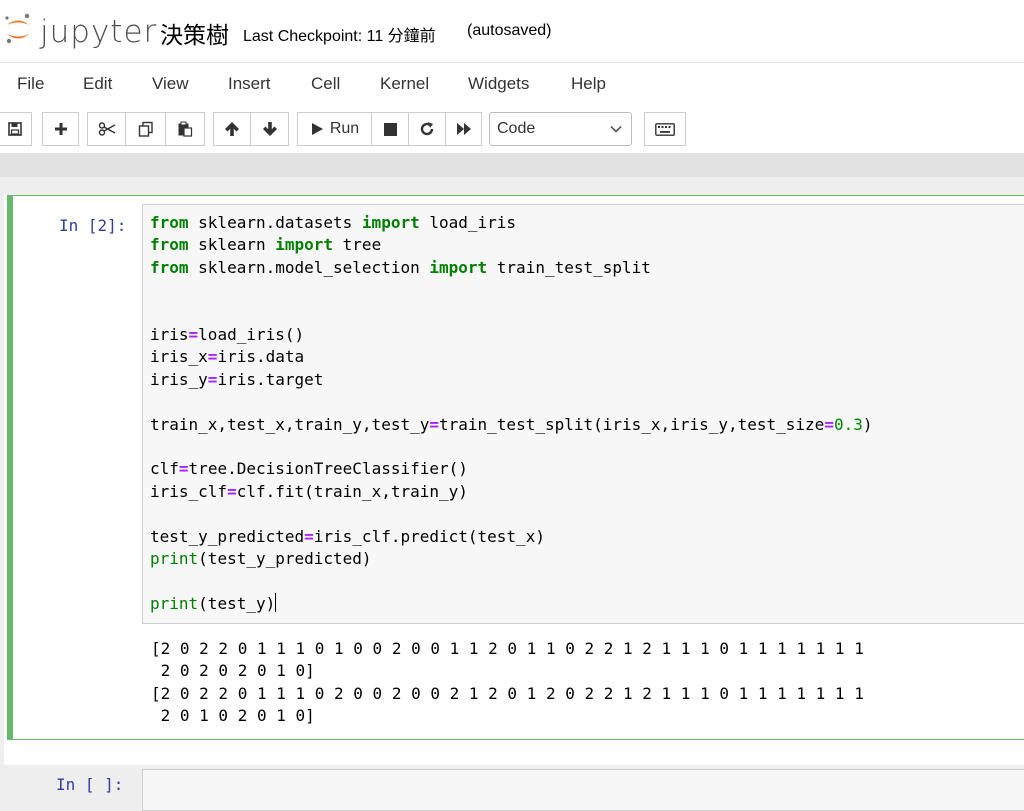 This screenshot has width=1024, height=811. What do you see at coordinates (344, 128) in the screenshot?
I see `run-label: Run` at bounding box center [344, 128].